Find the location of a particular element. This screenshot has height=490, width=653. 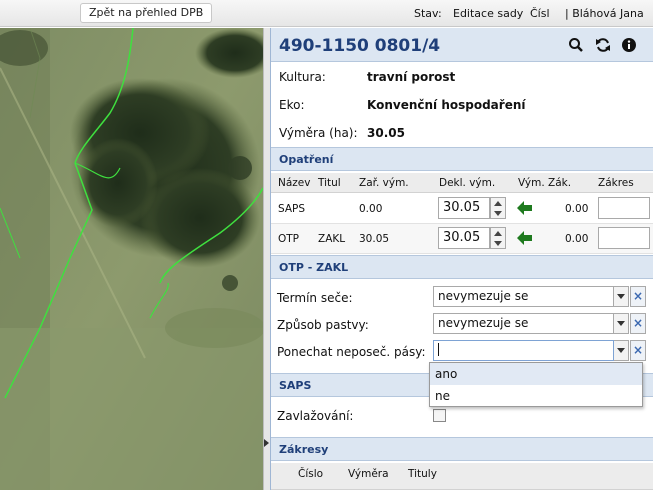

opatreni-heading: Opatření is located at coordinates (306, 159).